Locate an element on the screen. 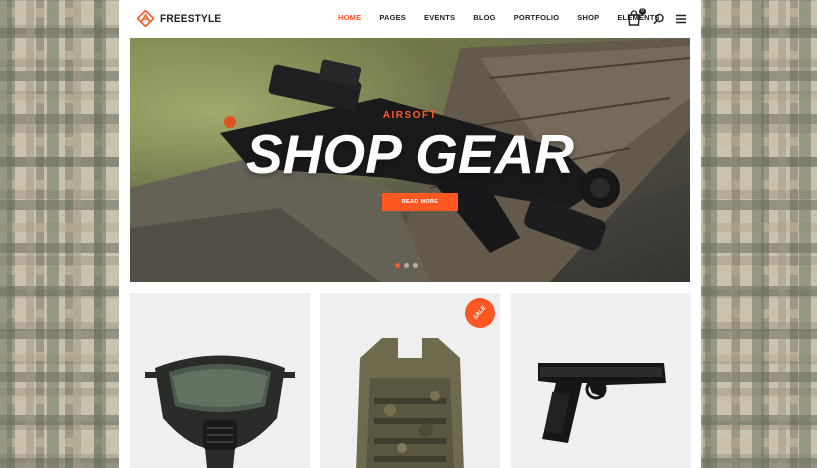 The image size is (817, 468). hero-title: SHOP GEAR is located at coordinates (409, 154).